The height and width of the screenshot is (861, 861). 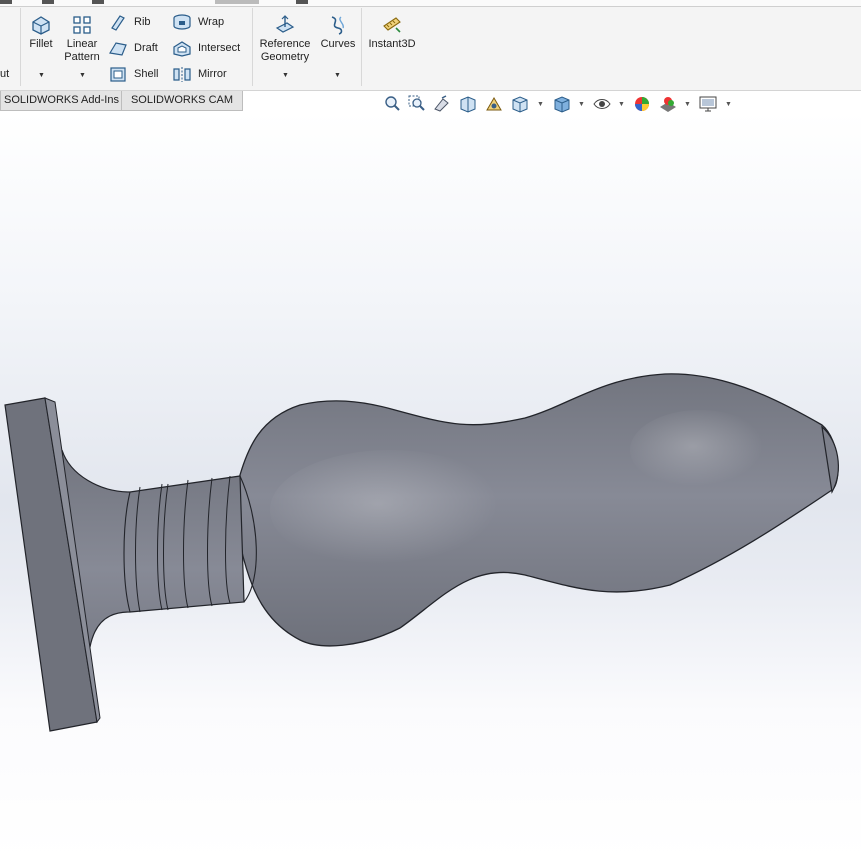 I want to click on instant3d-icon, so click(x=392, y=25).